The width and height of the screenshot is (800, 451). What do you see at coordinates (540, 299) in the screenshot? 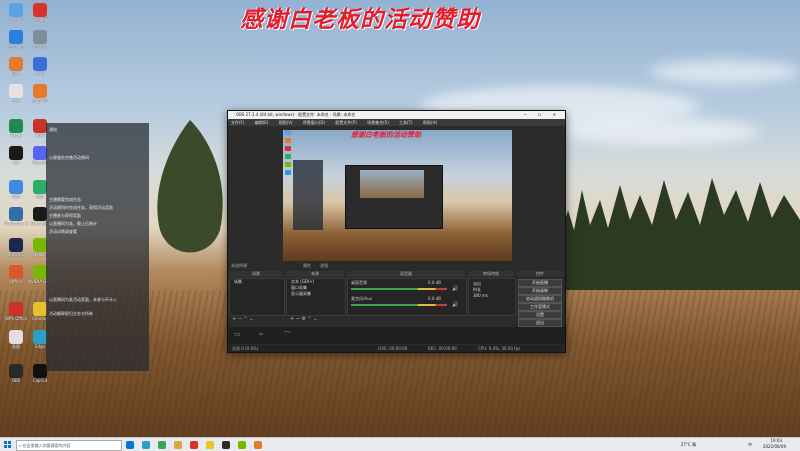
I see `virtual-camera-button: 启动虚拟摄像机` at bounding box center [540, 299].